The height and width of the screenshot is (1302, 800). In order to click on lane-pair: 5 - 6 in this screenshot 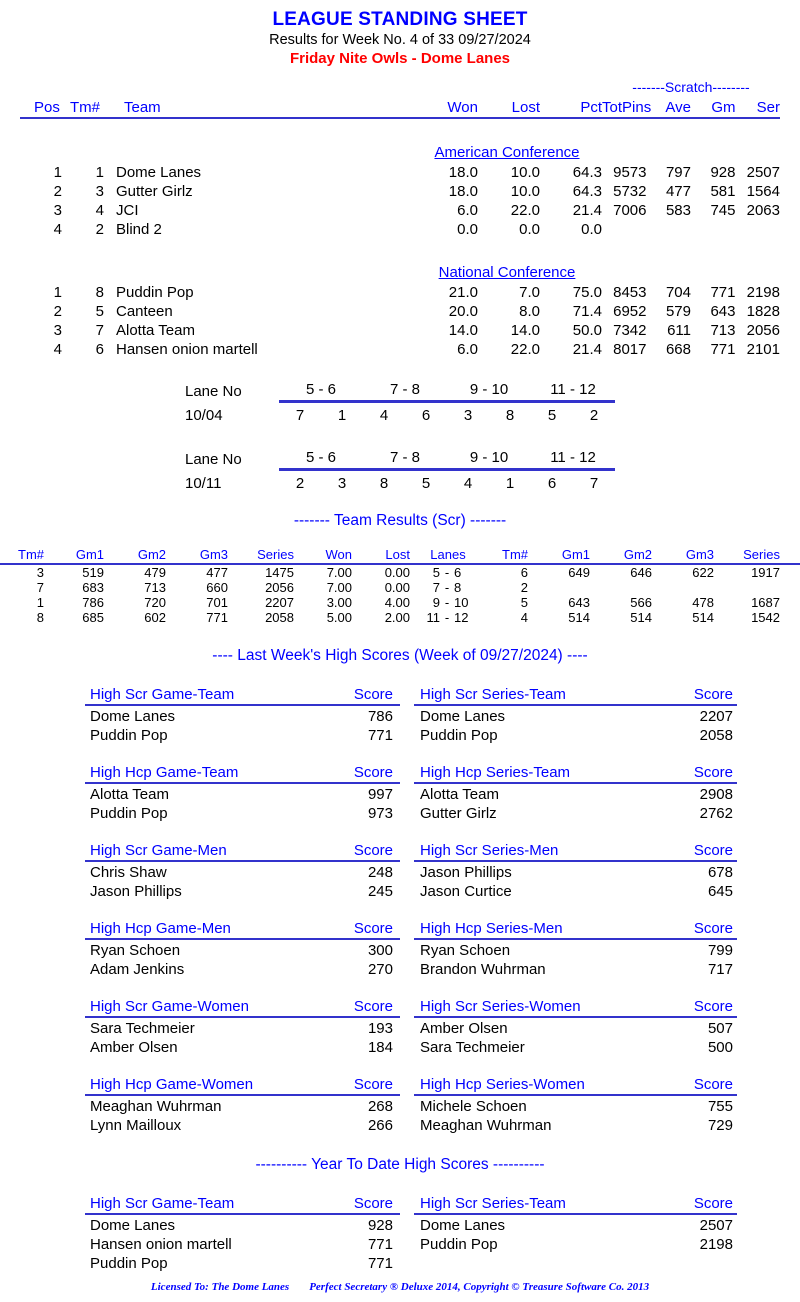, I will do `click(321, 390)`.